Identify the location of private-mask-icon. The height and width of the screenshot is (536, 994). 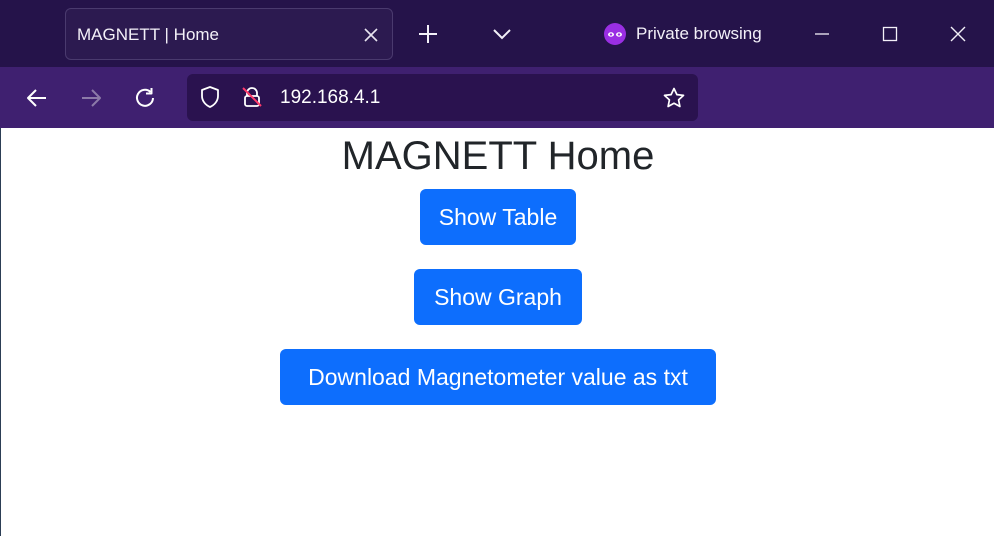
(615, 34).